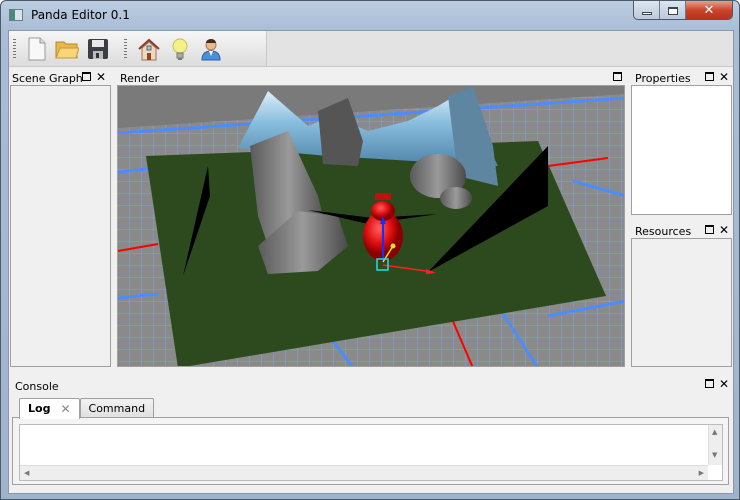 The image size is (740, 500). Describe the element at coordinates (393, 246) in the screenshot. I see `gizmo-y-handle` at that location.